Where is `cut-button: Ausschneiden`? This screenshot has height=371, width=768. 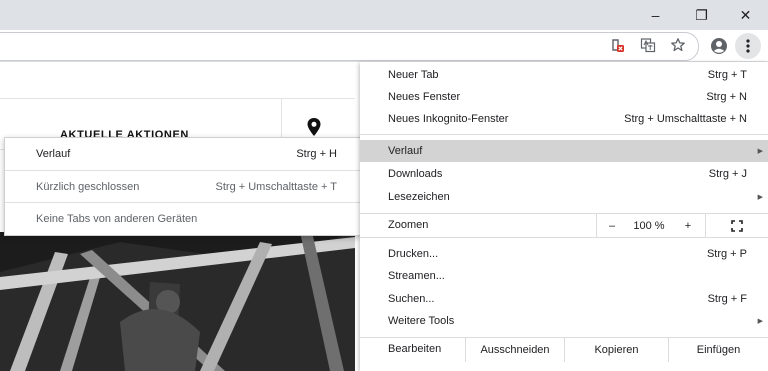 cut-button: Ausschneiden is located at coordinates (515, 350).